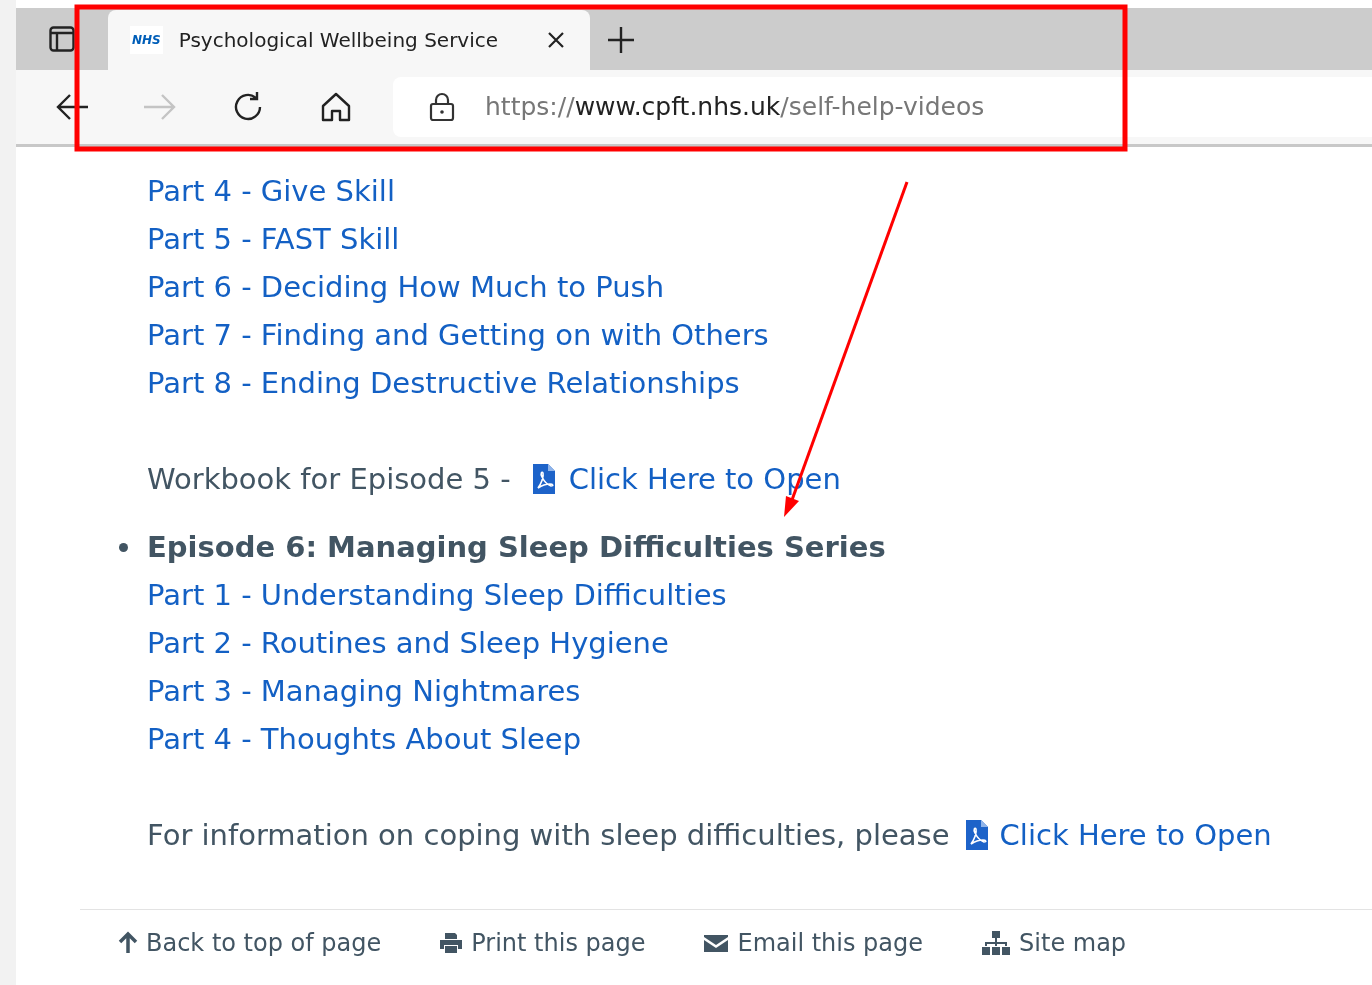 The image size is (1372, 985). What do you see at coordinates (813, 942) in the screenshot?
I see `footer-link: Email this page` at bounding box center [813, 942].